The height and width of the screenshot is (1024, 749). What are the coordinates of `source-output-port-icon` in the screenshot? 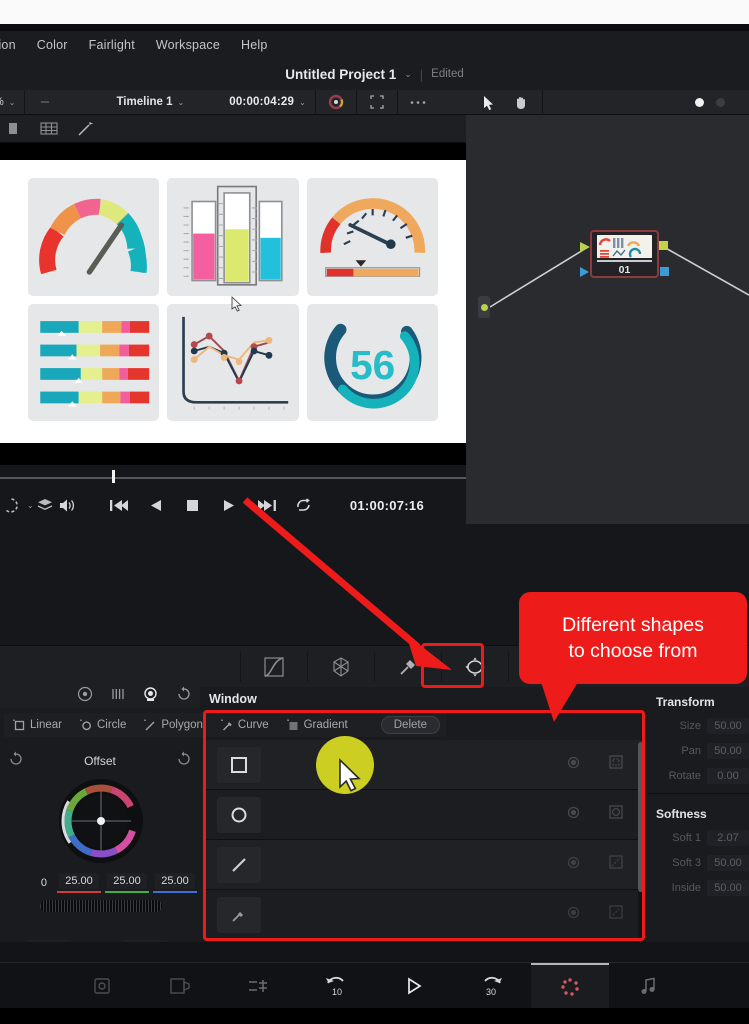 It's located at (484, 307).